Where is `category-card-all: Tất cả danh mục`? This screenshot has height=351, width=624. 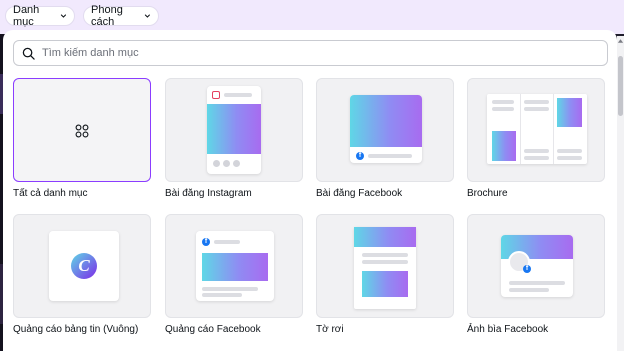 category-card-all: Tất cả danh mục is located at coordinates (82, 138).